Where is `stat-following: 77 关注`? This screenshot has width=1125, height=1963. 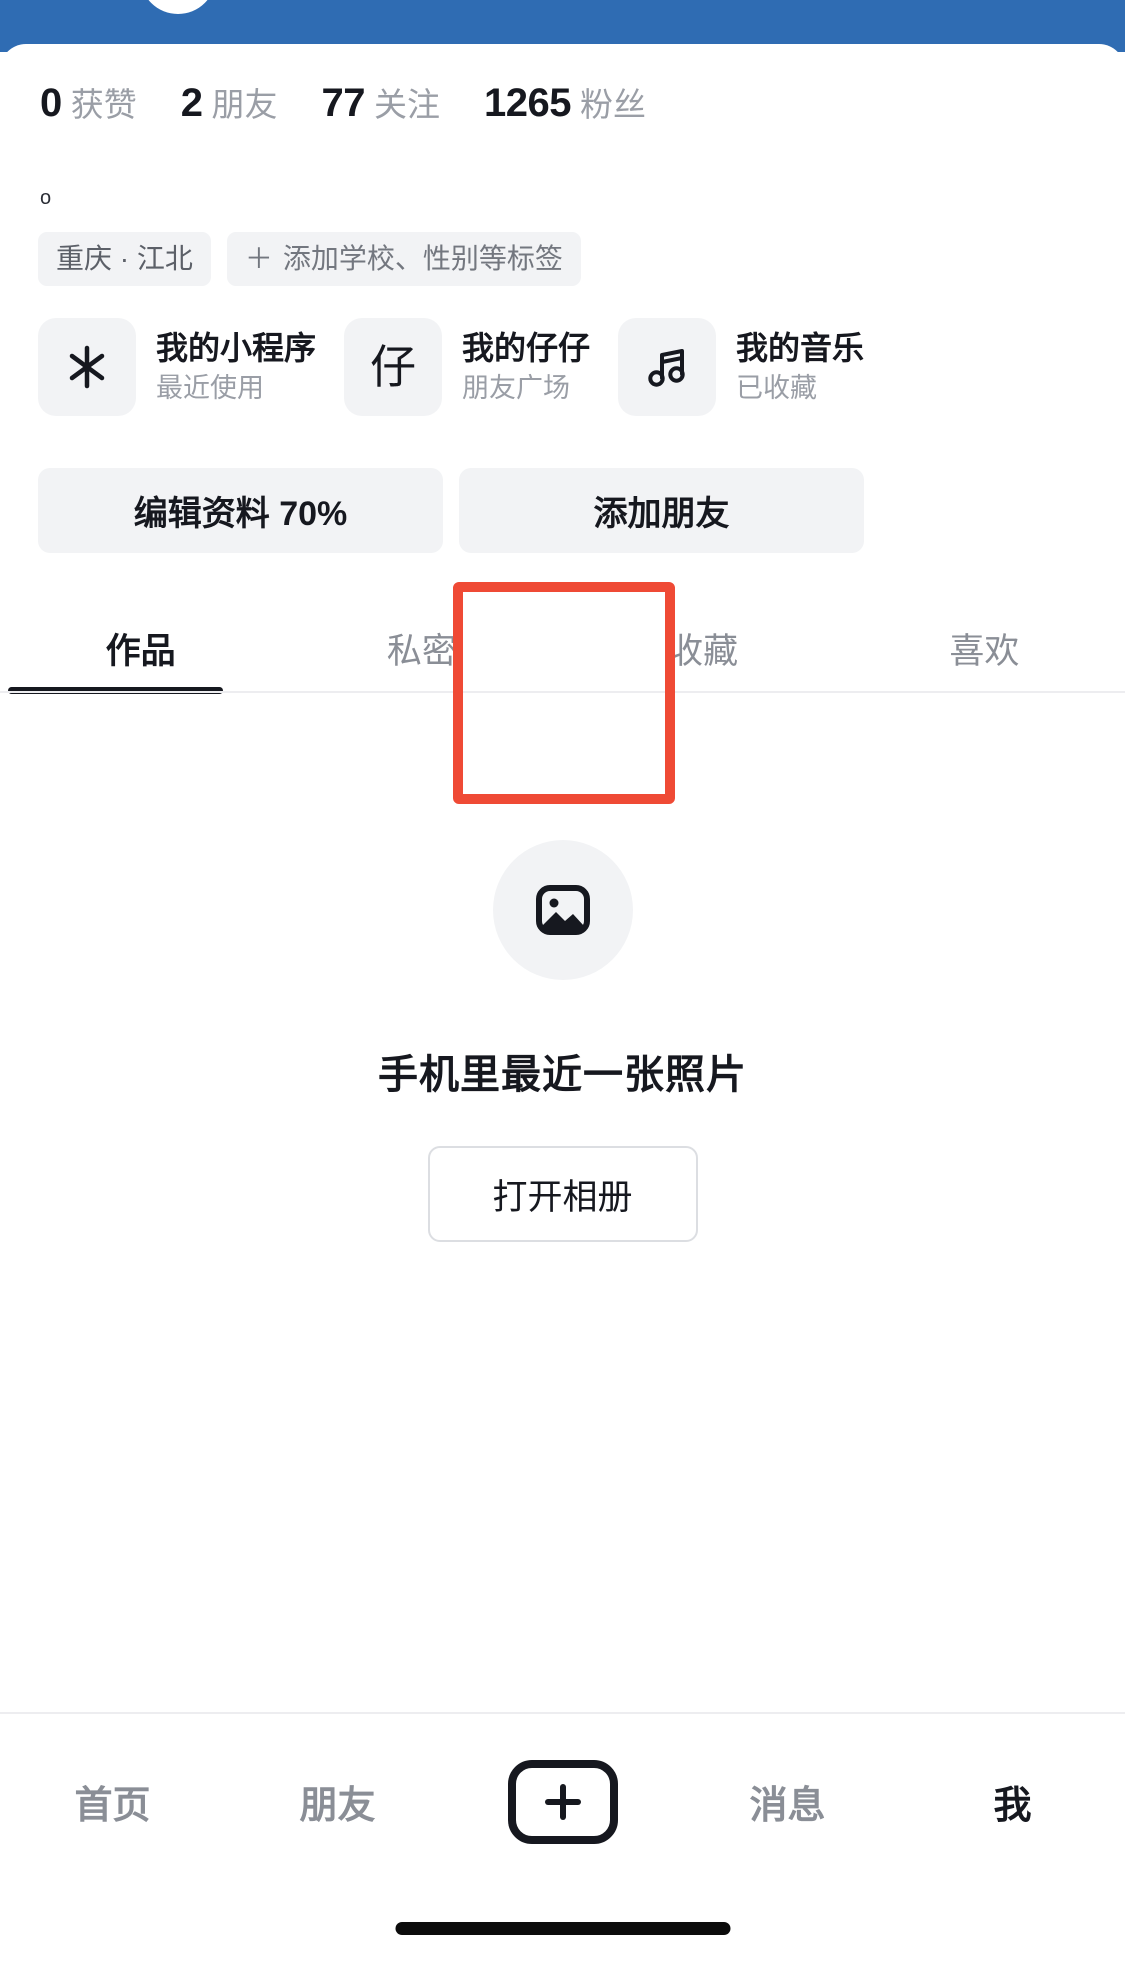 stat-following: 77 关注 is located at coordinates (381, 102).